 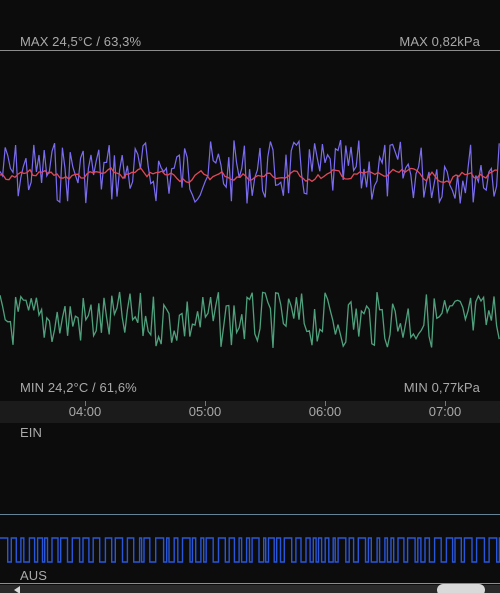 What do you see at coordinates (461, 588) in the screenshot?
I see `scrollbar-thumb` at bounding box center [461, 588].